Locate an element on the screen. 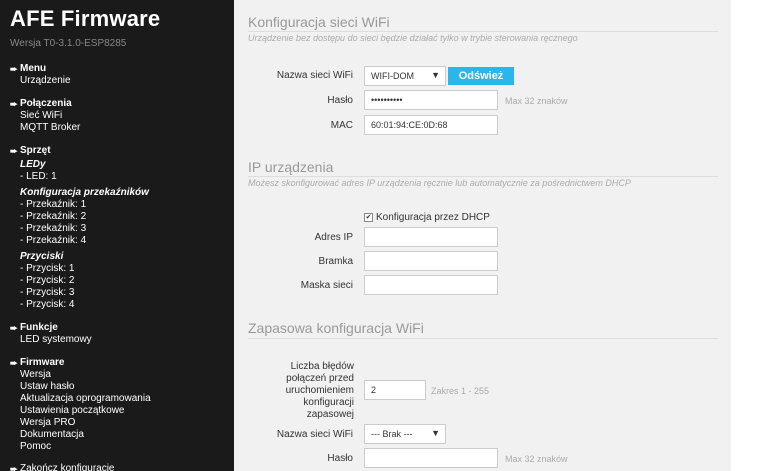 The height and width of the screenshot is (471, 784). sidebar-item-urzadzenie: Urządzenie is located at coordinates (120, 81).